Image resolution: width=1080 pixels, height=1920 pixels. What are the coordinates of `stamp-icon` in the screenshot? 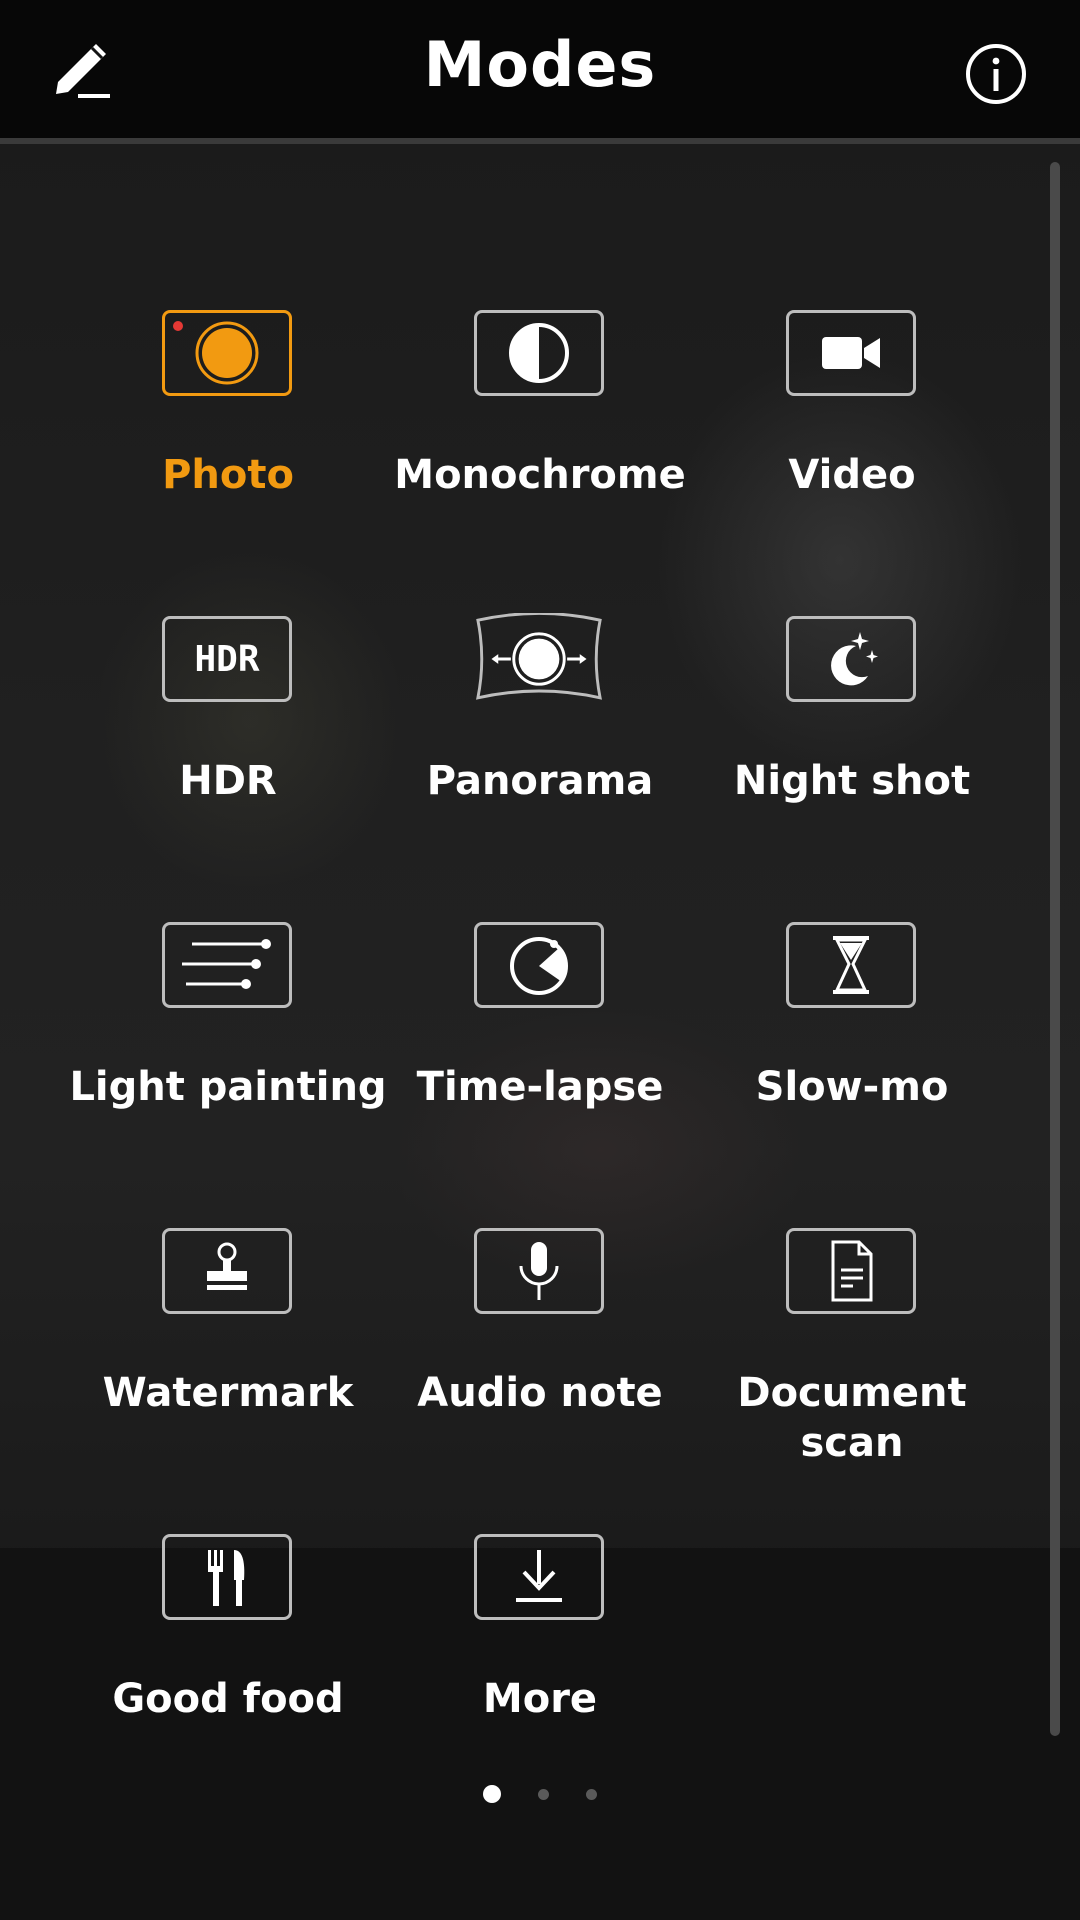 It's located at (227, 1266).